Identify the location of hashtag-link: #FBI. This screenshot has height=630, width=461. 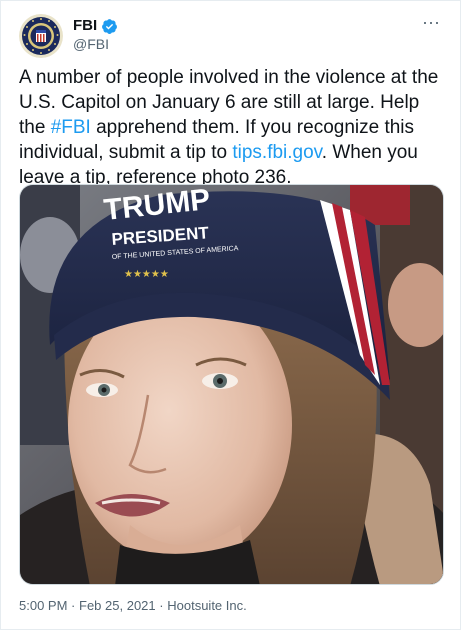
(71, 127).